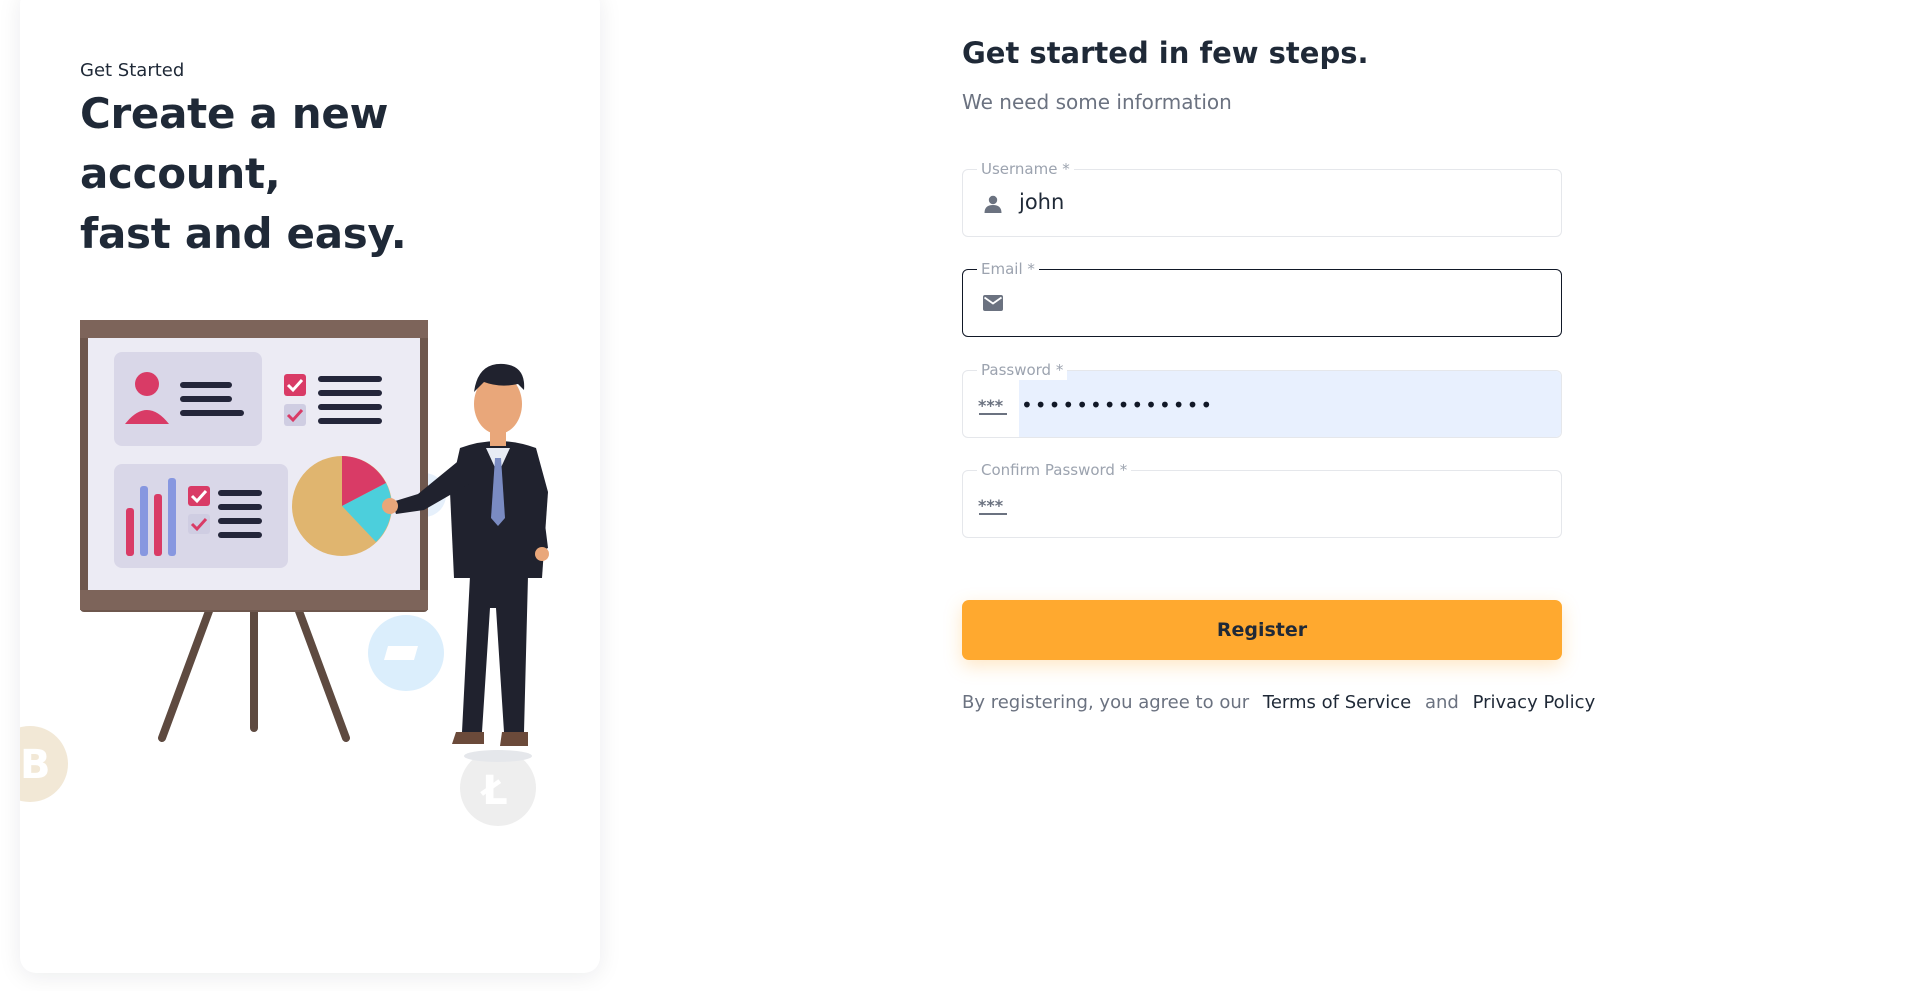 This screenshot has width=1920, height=991. What do you see at coordinates (1054, 470) in the screenshot?
I see `confirm-password-label: Confirm Password *` at bounding box center [1054, 470].